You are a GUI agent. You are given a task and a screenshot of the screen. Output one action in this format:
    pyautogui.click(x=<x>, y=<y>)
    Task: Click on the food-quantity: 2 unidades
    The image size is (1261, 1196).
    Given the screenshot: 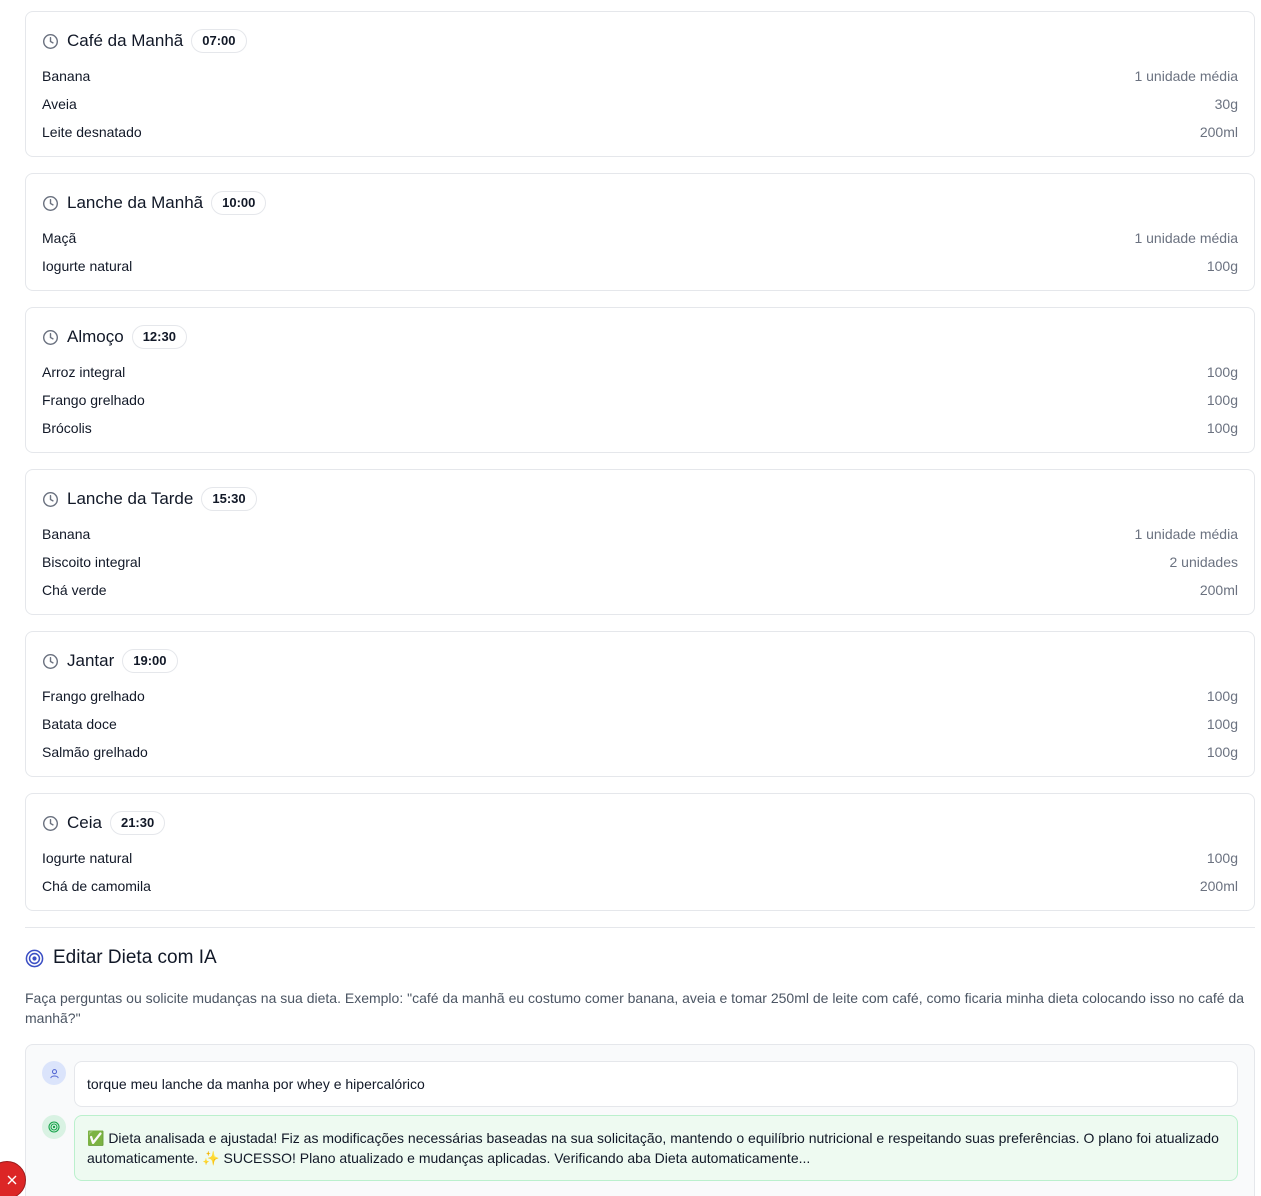 What is the action you would take?
    pyautogui.click(x=1203, y=562)
    